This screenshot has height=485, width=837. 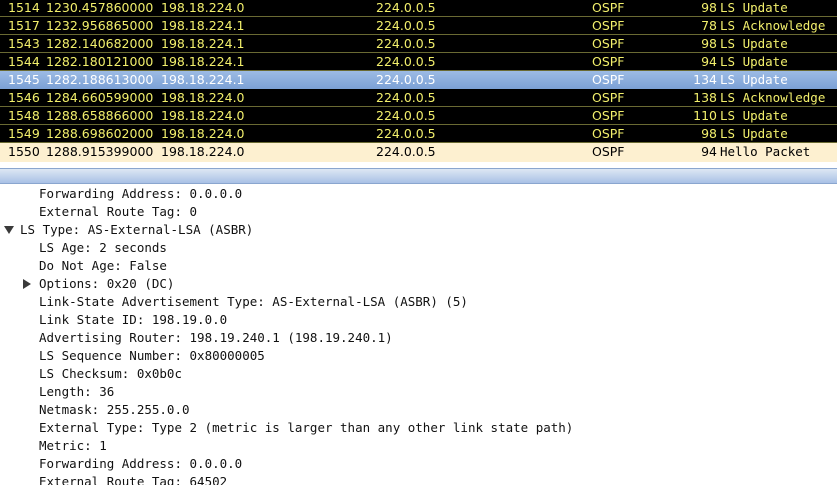 I want to click on packet-length: 110, so click(x=705, y=115).